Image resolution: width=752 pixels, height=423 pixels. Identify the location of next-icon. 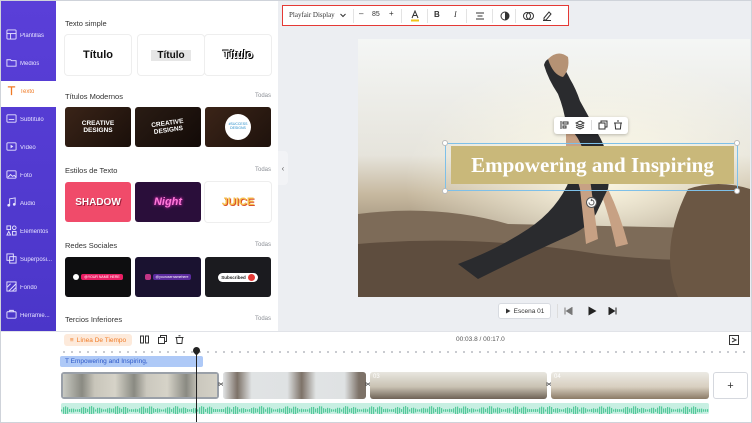
(612, 311).